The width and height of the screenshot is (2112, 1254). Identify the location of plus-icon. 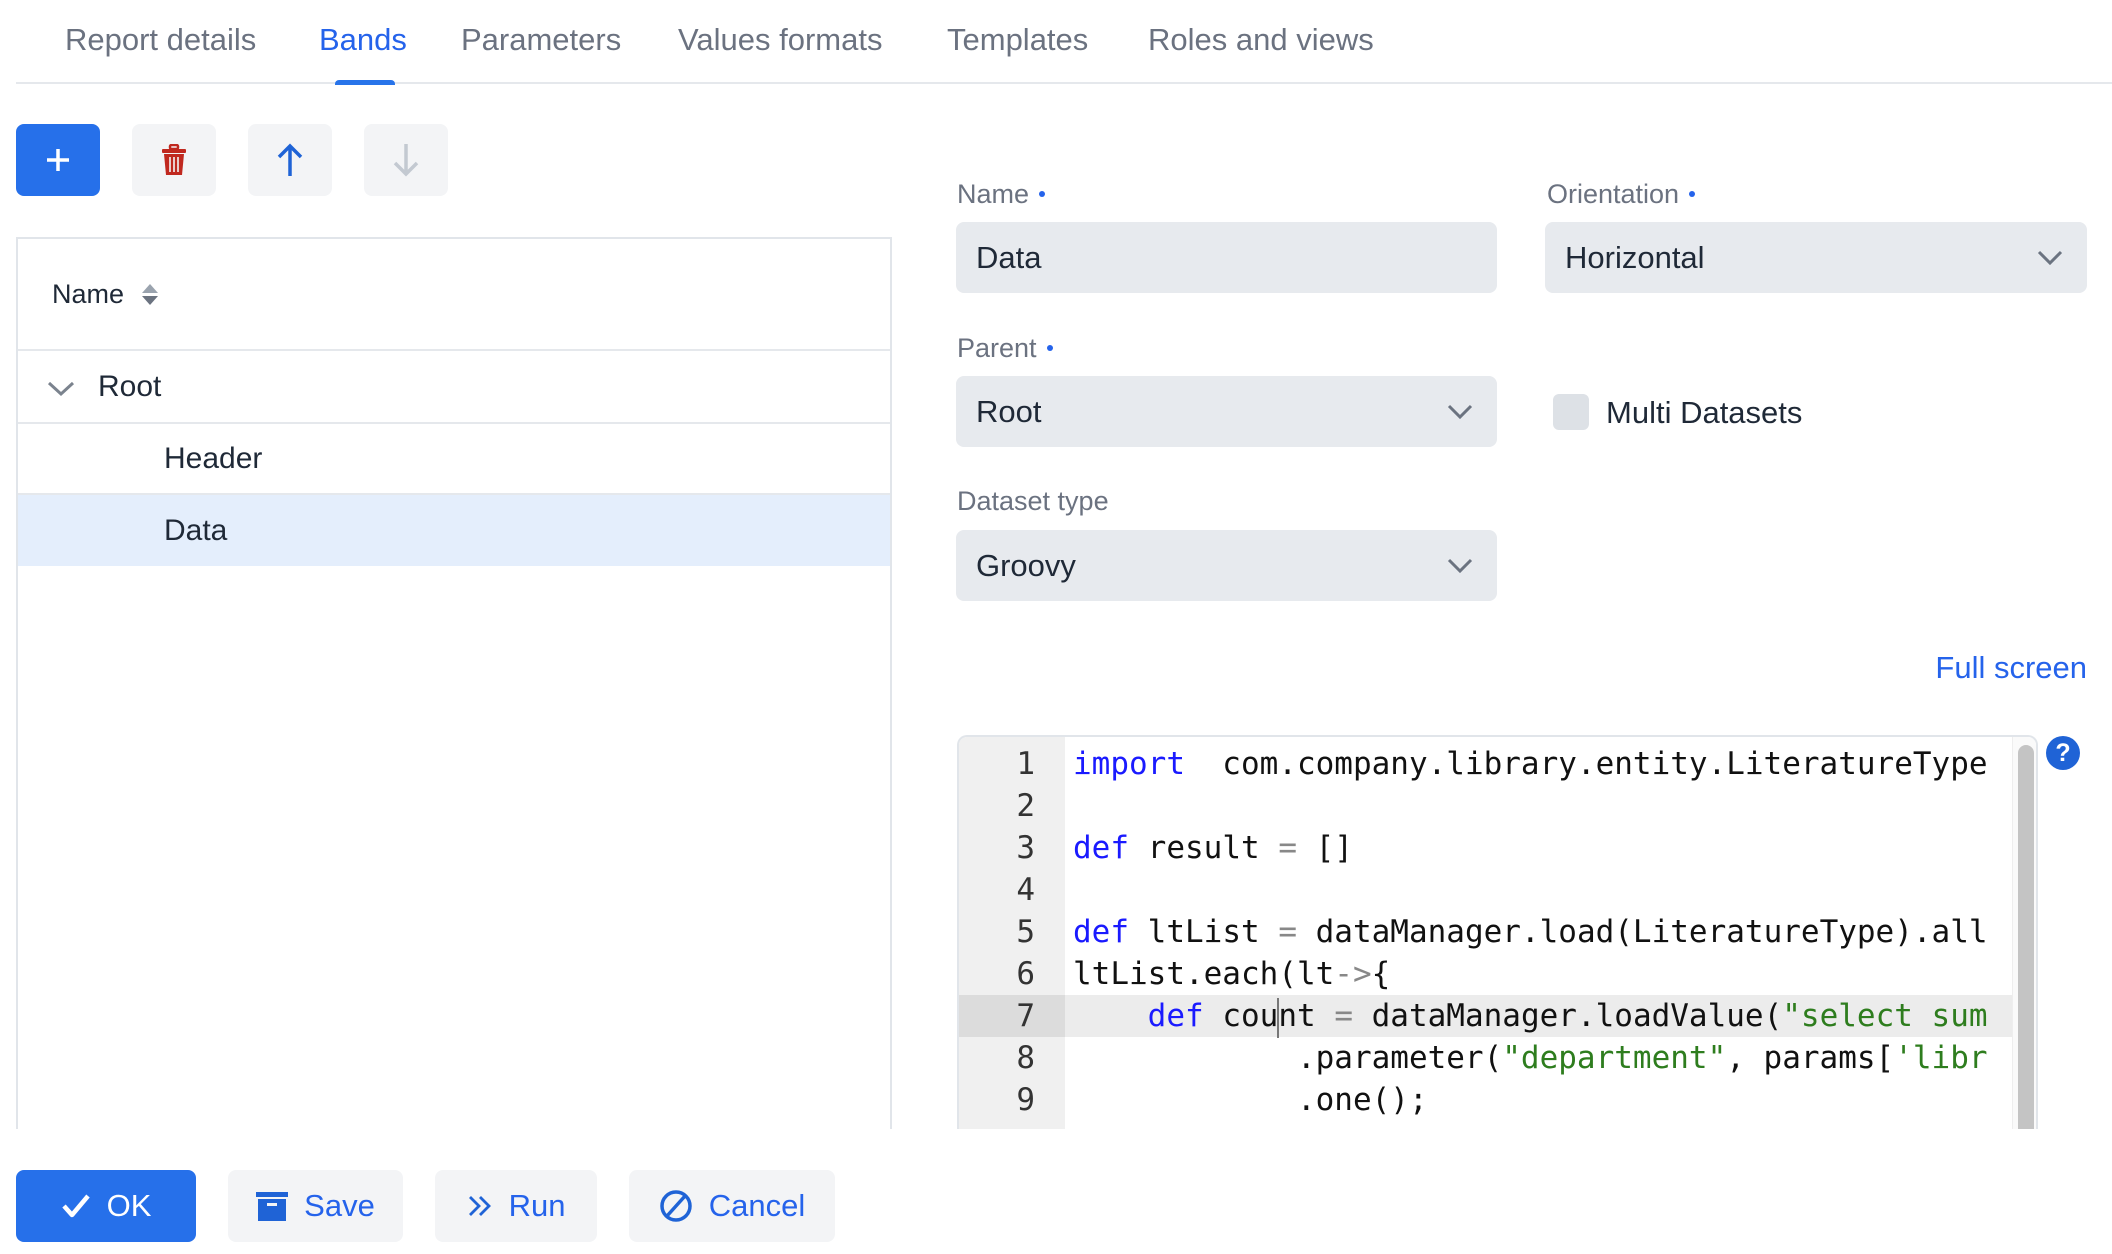
(58, 160).